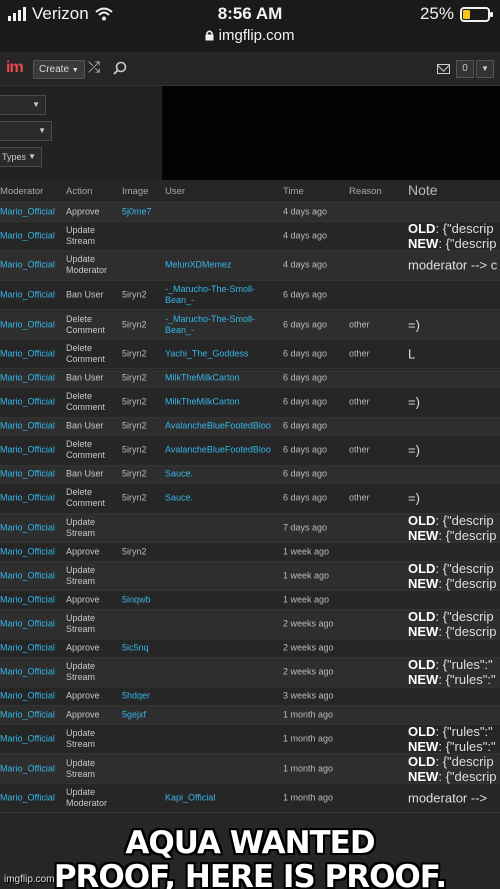 The width and height of the screenshot is (500, 889). I want to click on col-user: User, so click(175, 191).